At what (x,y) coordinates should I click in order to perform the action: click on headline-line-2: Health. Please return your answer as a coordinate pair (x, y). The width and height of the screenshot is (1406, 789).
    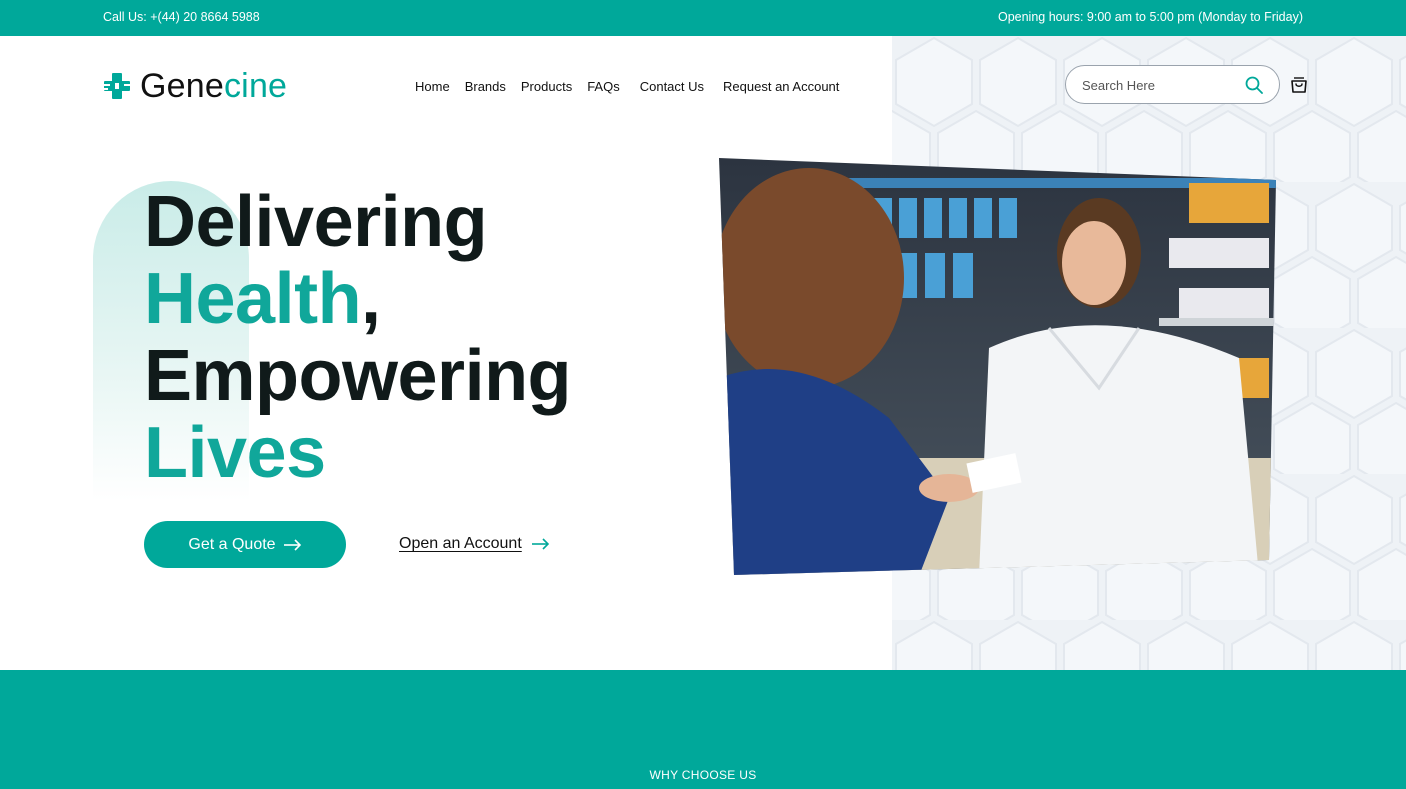
    Looking at the image, I should click on (253, 299).